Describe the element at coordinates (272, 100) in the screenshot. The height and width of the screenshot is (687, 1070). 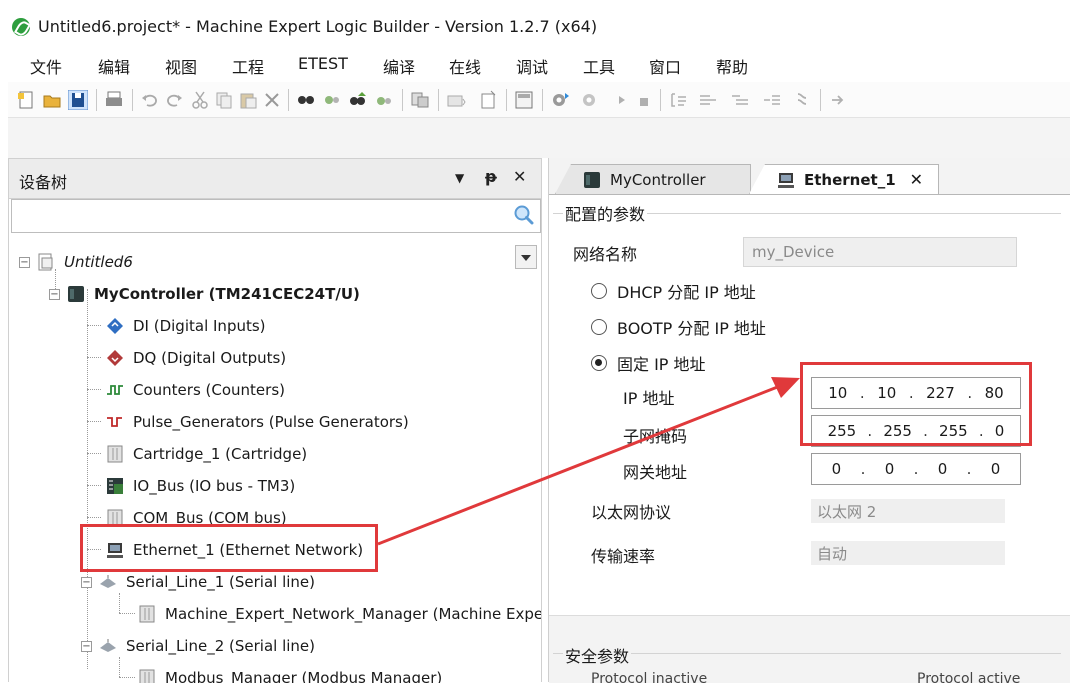
I see `delete-icon` at that location.